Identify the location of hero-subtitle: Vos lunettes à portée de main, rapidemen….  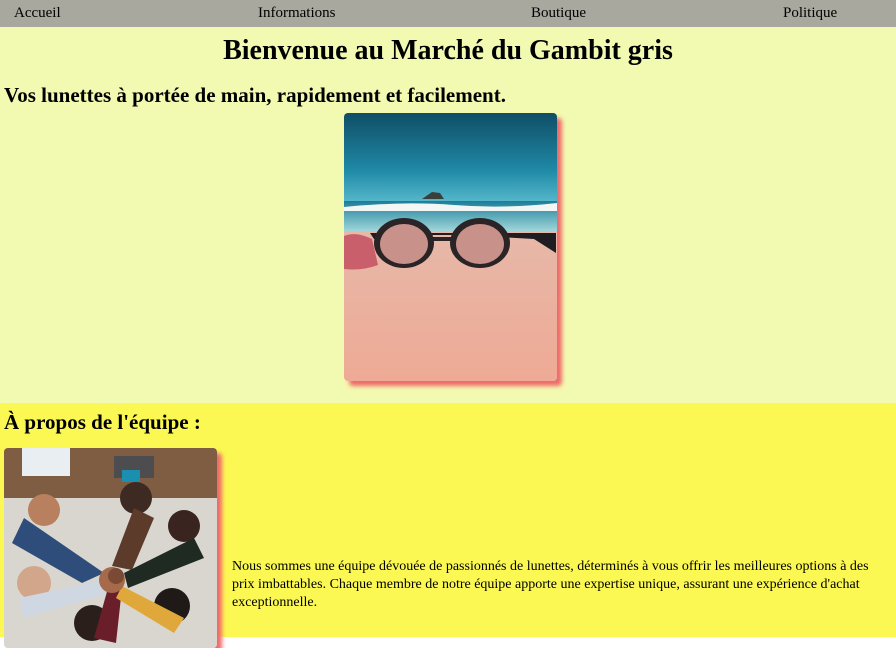
(255, 95).